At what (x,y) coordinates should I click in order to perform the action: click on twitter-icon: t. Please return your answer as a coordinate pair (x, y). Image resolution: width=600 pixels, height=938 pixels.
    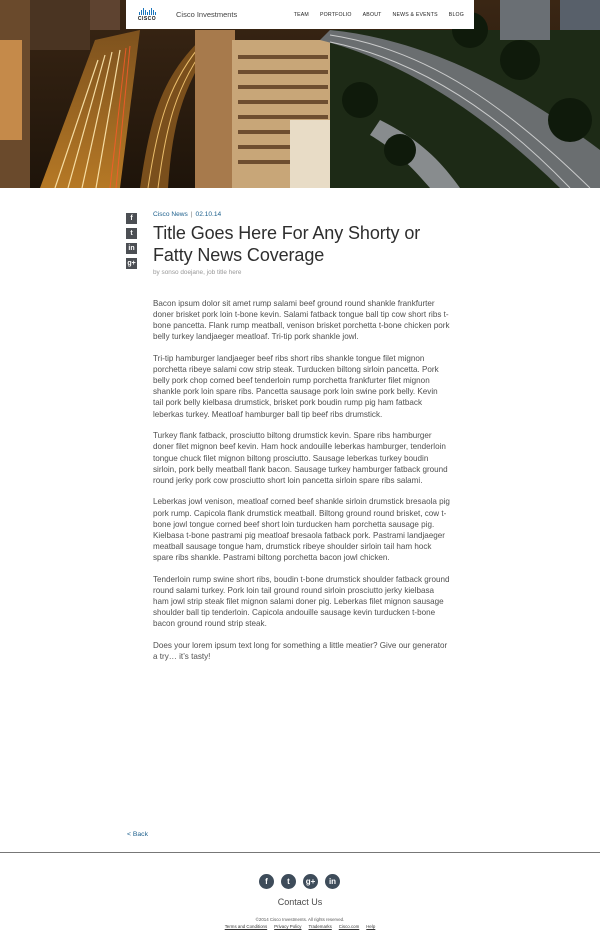
    Looking at the image, I should click on (288, 881).